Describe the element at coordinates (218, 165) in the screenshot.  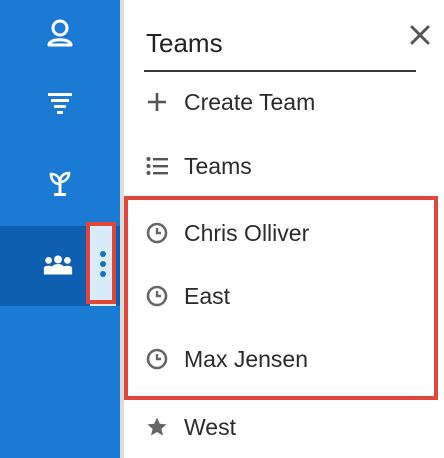
I see `menu-item-label: Teams` at that location.